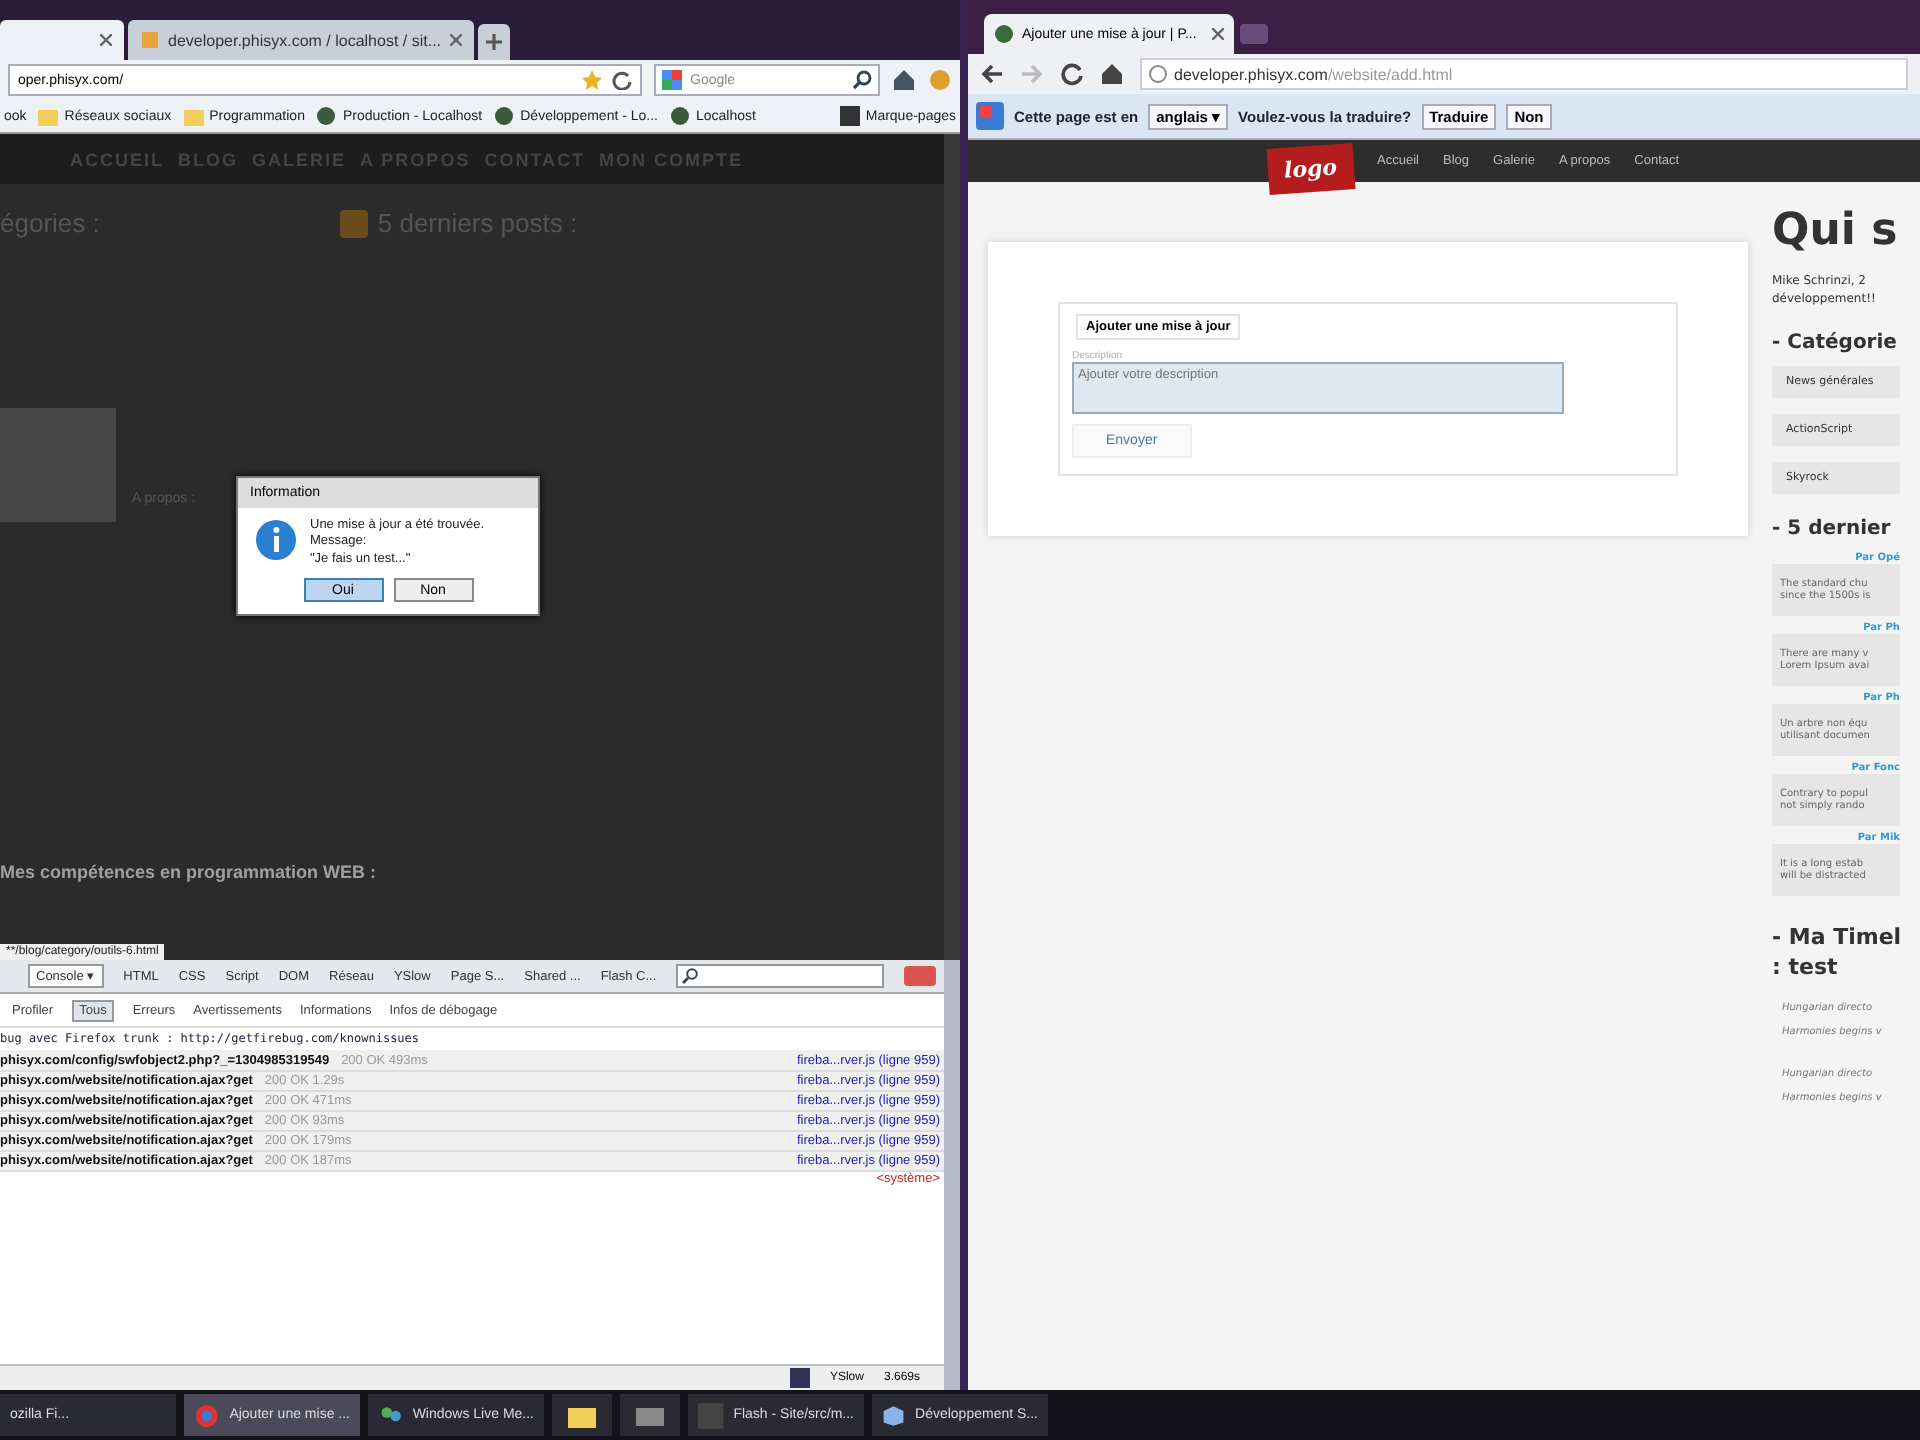 This screenshot has width=1920, height=1440. Describe the element at coordinates (849, 116) in the screenshot. I see `bookmarks-icon` at that location.